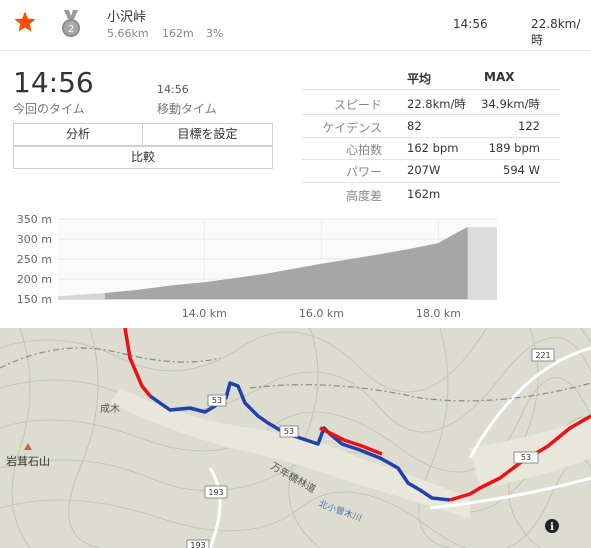 The width and height of the screenshot is (591, 548). What do you see at coordinates (295, 25) in the screenshot?
I see `segment-header: 2 小沢峠 5.66km 162m 3% 14:56 22.8km/時` at bounding box center [295, 25].